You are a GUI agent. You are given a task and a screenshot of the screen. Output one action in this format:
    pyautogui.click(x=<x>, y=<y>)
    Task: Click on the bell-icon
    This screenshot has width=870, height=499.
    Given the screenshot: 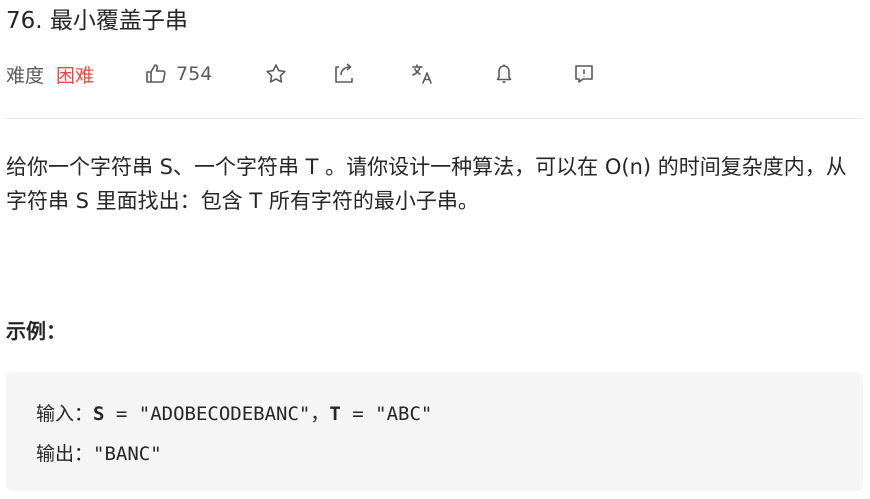 What is the action you would take?
    pyautogui.click(x=504, y=74)
    